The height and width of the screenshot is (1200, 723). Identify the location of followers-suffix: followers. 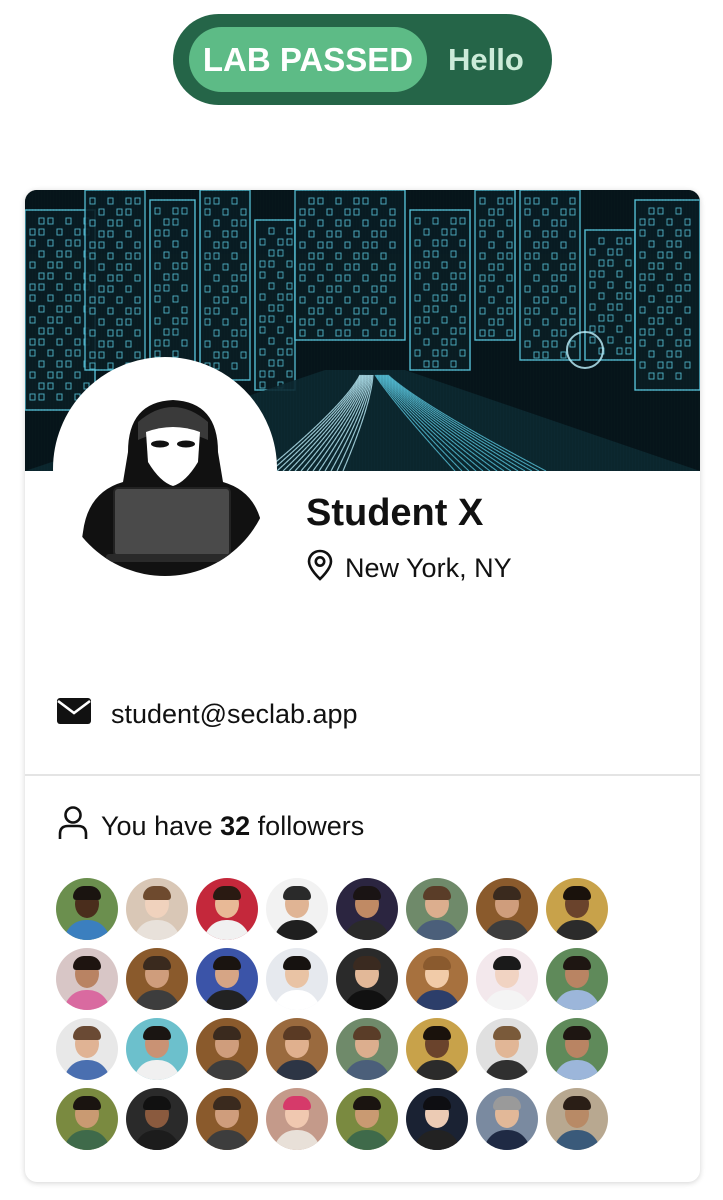
(307, 825).